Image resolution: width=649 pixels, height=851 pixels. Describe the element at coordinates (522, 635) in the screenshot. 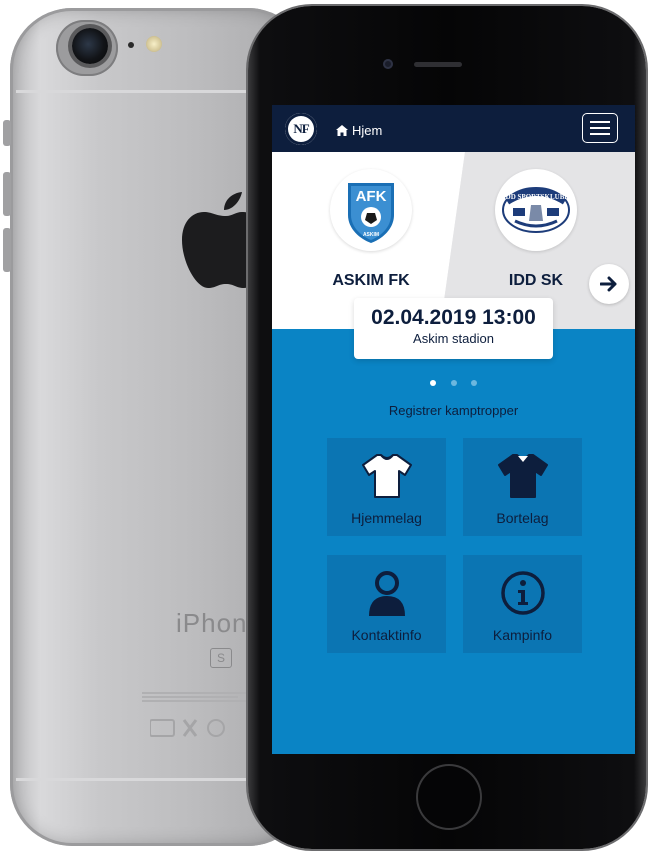

I see `tile-label: Kampinfo` at that location.